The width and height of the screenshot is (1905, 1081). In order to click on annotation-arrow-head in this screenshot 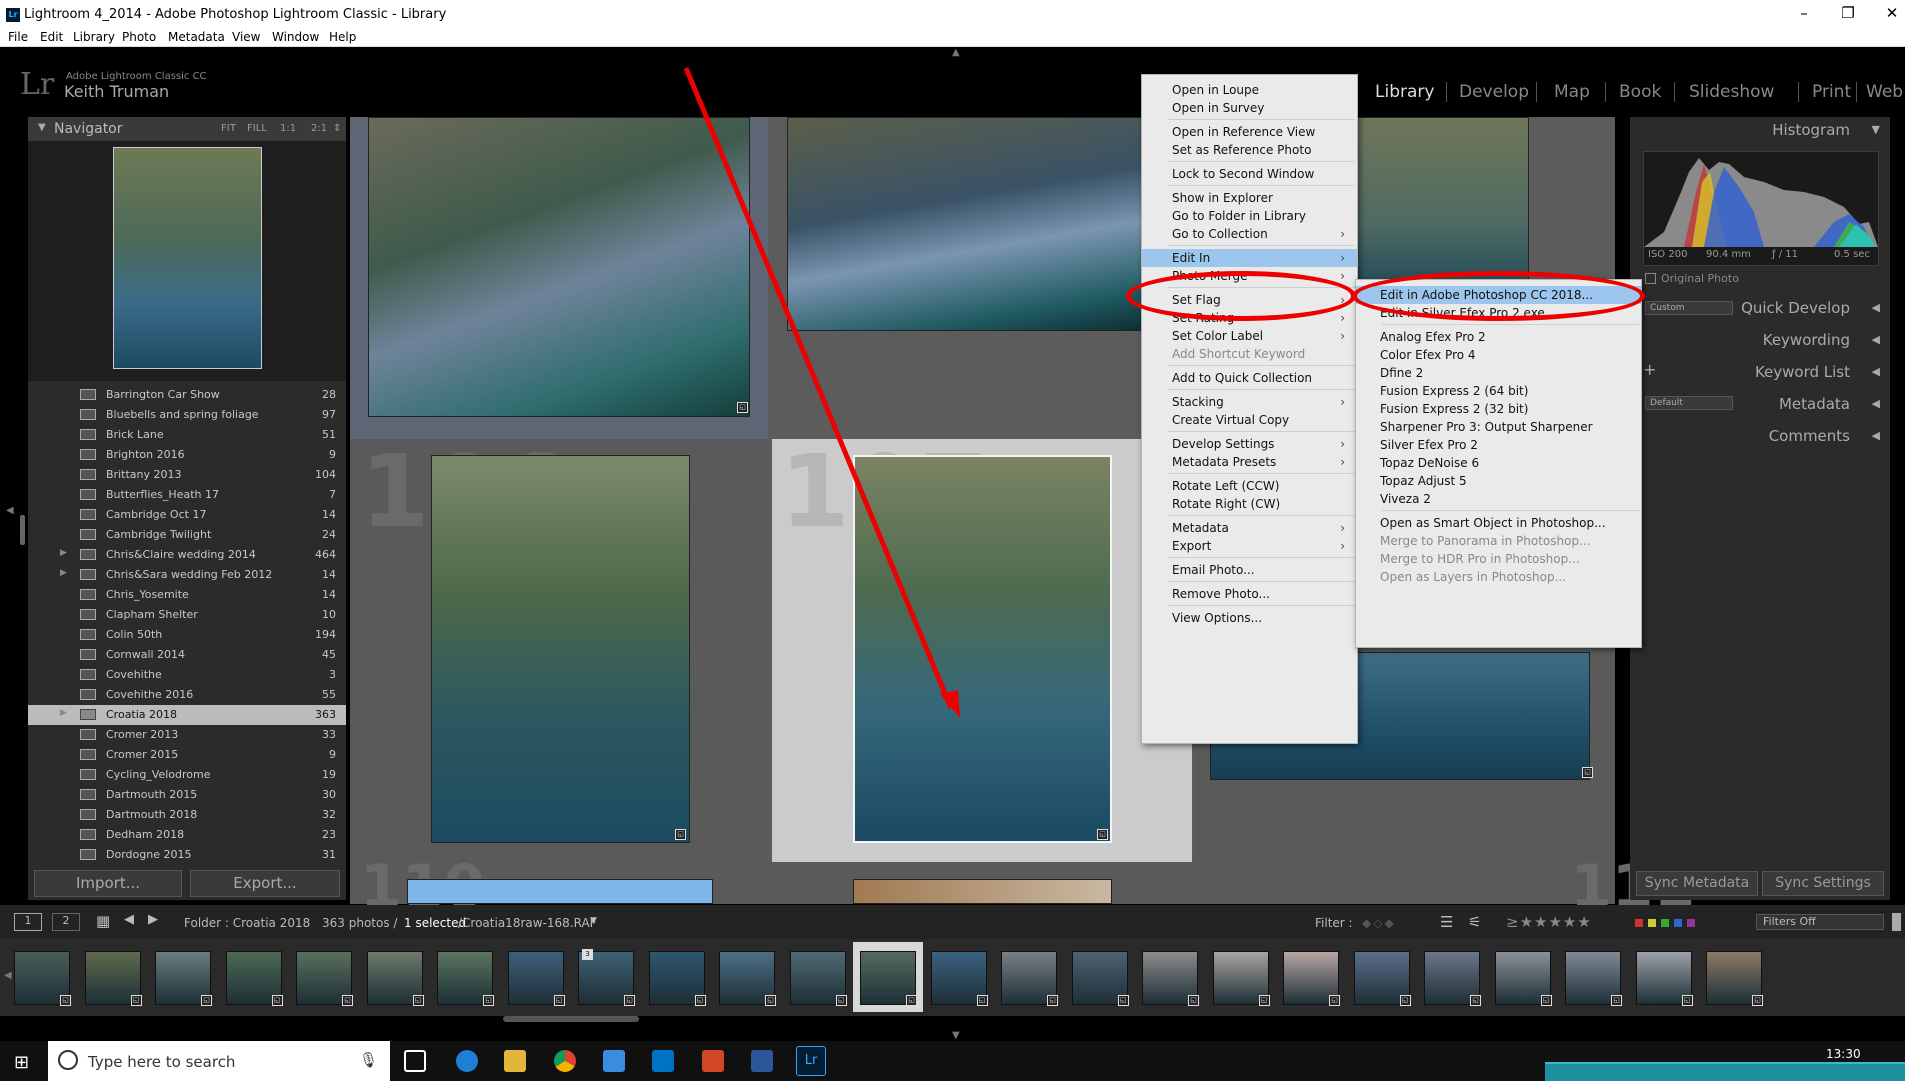, I will do `click(950, 704)`.